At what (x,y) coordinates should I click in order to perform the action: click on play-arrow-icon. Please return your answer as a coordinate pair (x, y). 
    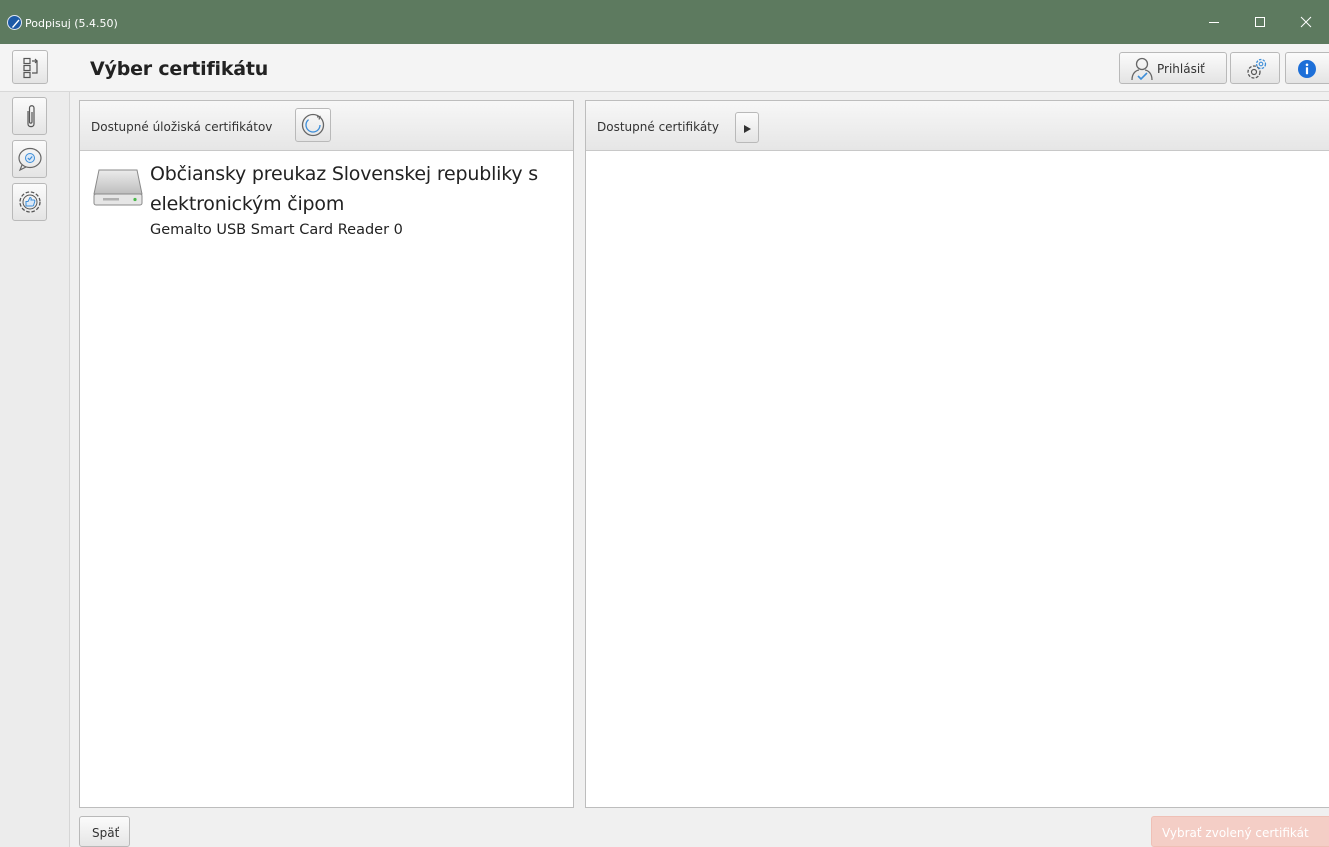
    Looking at the image, I should click on (747, 129).